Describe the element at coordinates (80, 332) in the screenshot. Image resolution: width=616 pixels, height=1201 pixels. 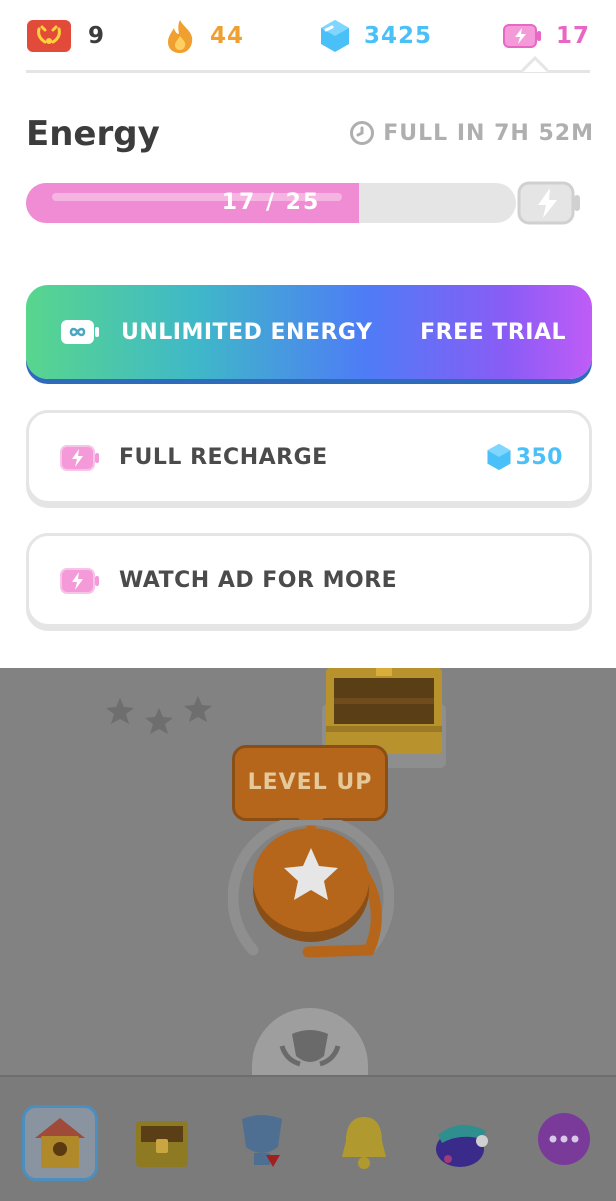
I see `infinity-battery-icon` at that location.